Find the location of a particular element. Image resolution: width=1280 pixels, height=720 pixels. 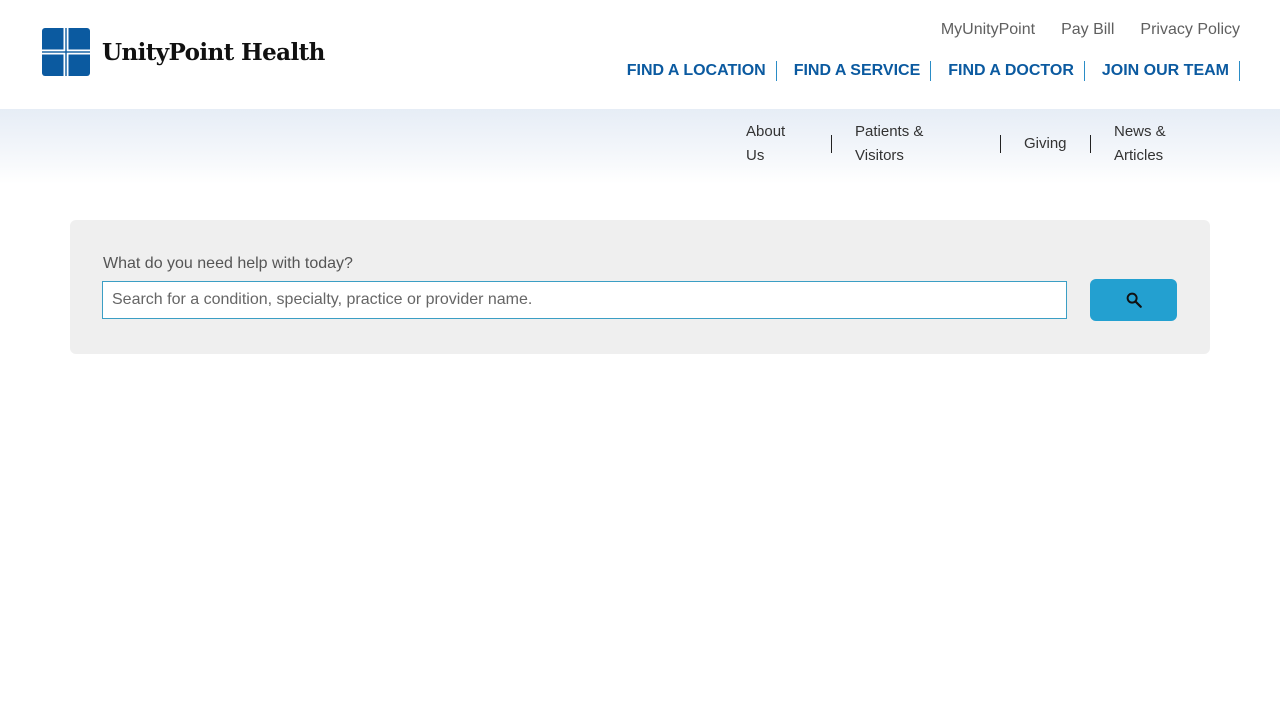

search-button is located at coordinates (1133, 300).